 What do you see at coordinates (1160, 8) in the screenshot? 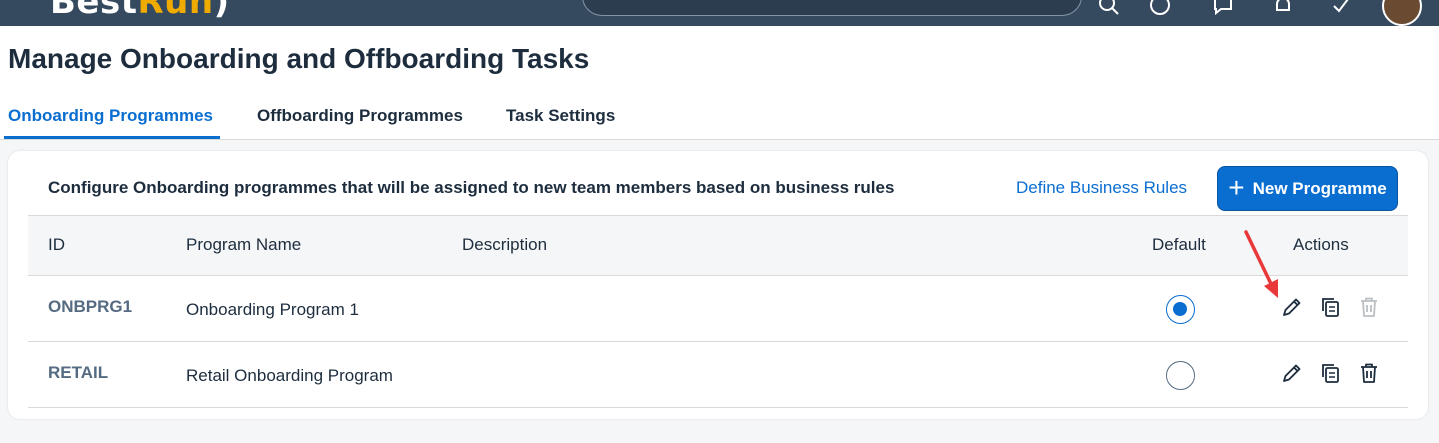
I see `help-icon` at bounding box center [1160, 8].